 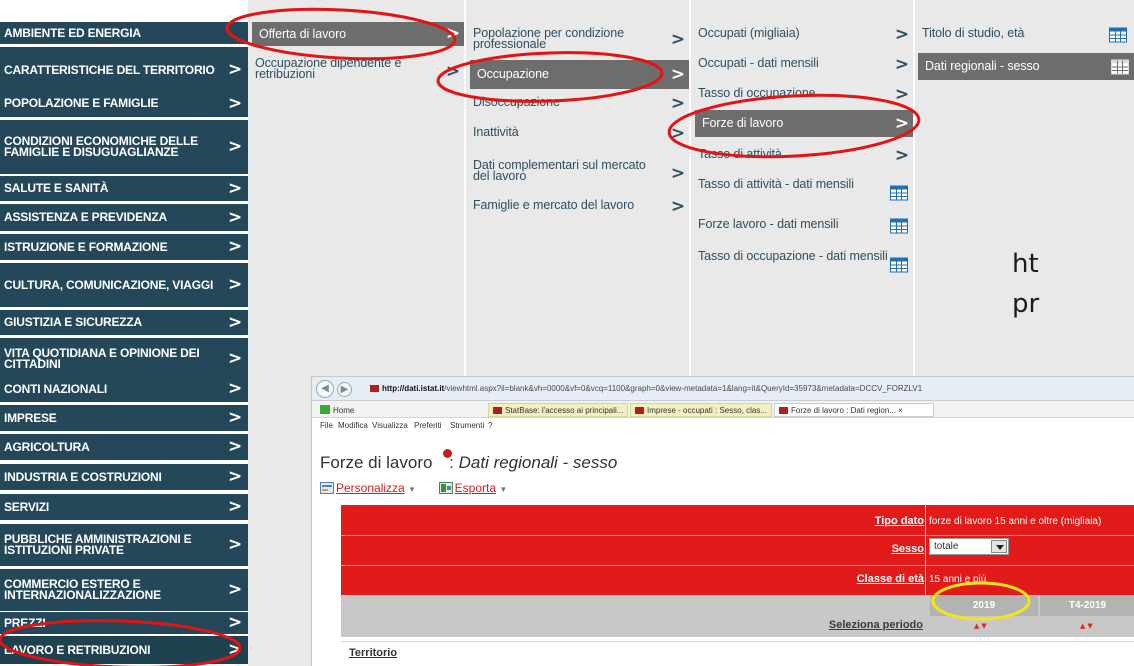 What do you see at coordinates (803, 192) in the screenshot?
I see `item-tasso-attivita-mensili: Tasso di attività - dati mensili` at bounding box center [803, 192].